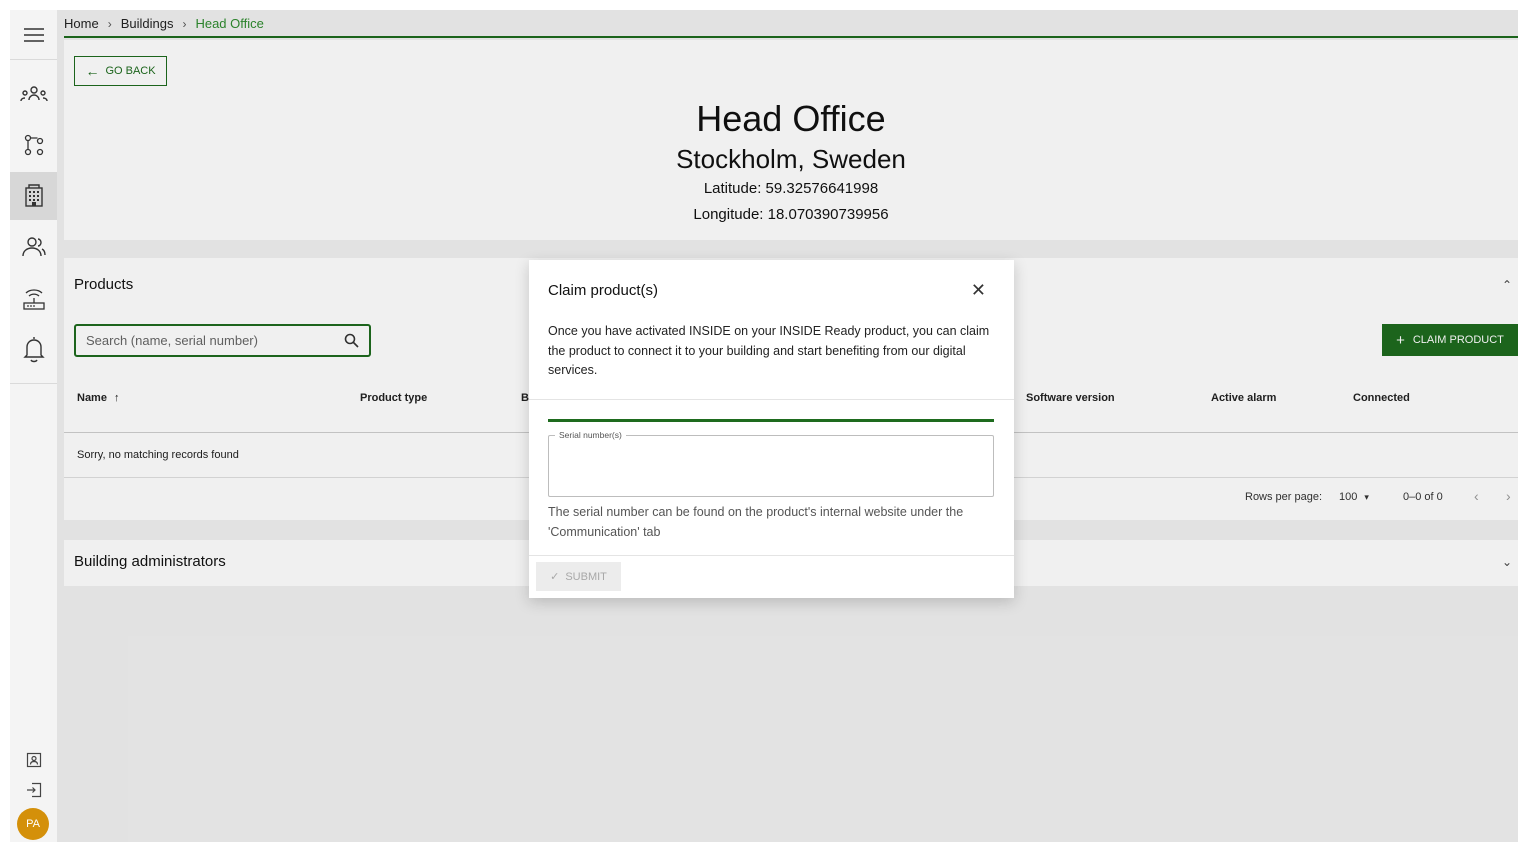 The height and width of the screenshot is (842, 1518). I want to click on submit-label: SUBMIT, so click(586, 576).